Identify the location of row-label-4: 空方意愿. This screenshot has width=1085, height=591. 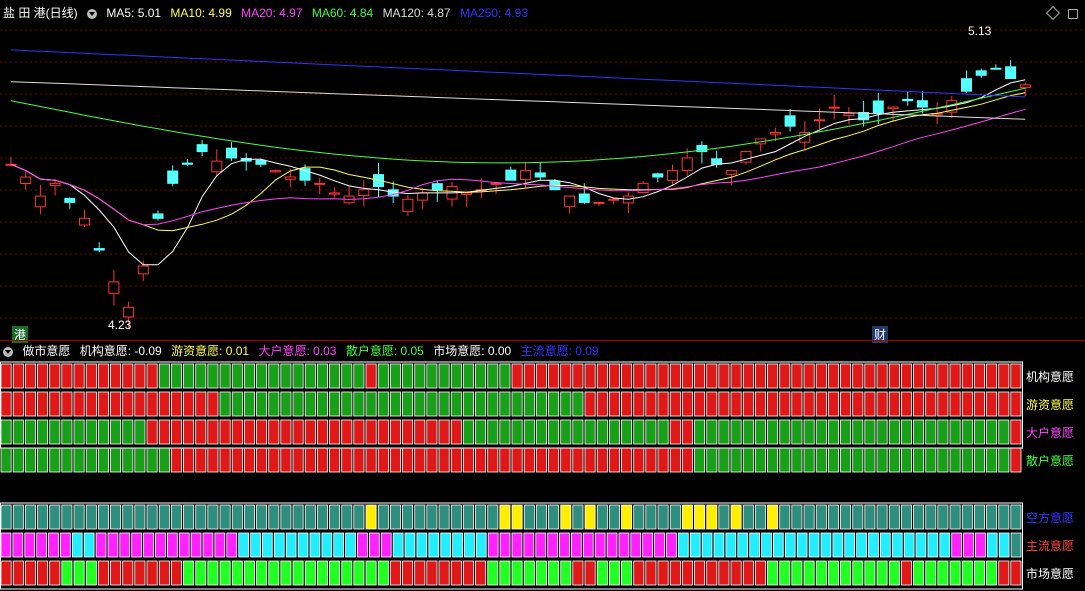
(1050, 518).